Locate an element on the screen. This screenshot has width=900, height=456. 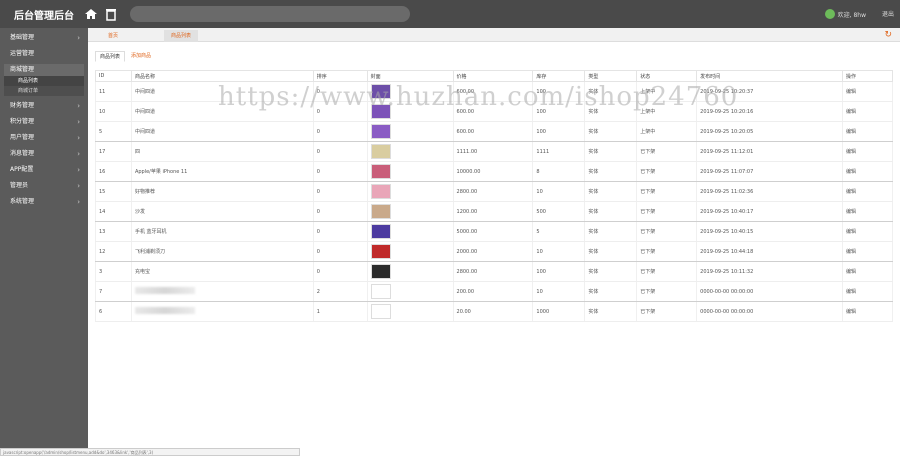
sidebar-subitem-goods-list: 商品列表 is located at coordinates (44, 81).